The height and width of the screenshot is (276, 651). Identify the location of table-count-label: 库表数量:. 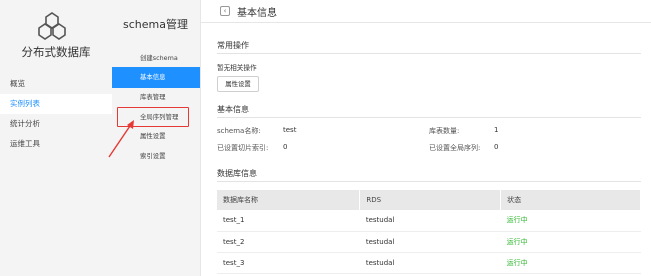
(444, 131).